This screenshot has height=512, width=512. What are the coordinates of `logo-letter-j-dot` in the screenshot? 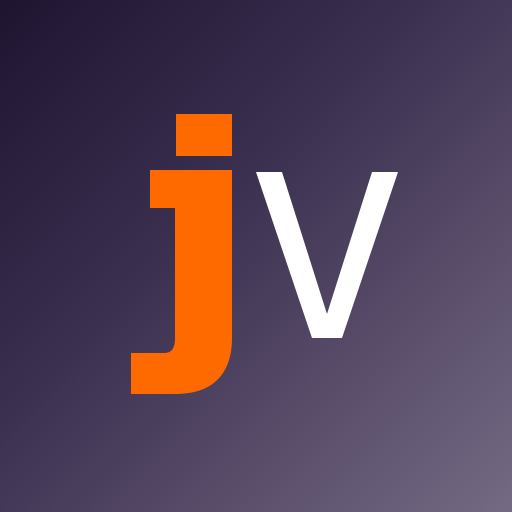 It's located at (204, 135).